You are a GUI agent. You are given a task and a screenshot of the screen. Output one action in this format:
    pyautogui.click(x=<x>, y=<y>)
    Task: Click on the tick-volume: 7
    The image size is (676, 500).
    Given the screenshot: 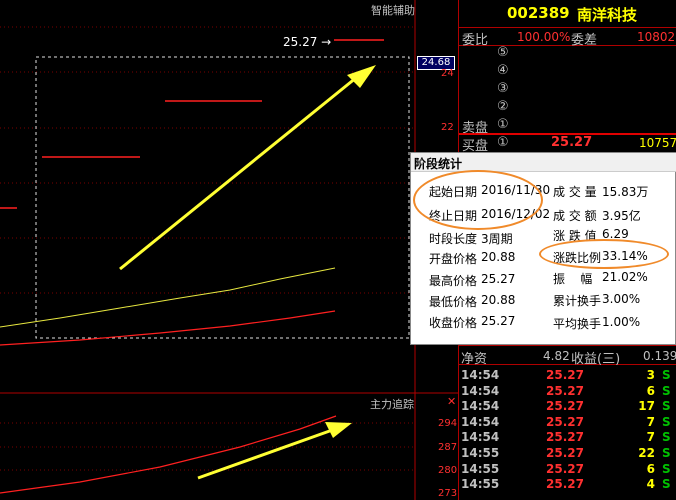 What is the action you would take?
    pyautogui.click(x=650, y=437)
    